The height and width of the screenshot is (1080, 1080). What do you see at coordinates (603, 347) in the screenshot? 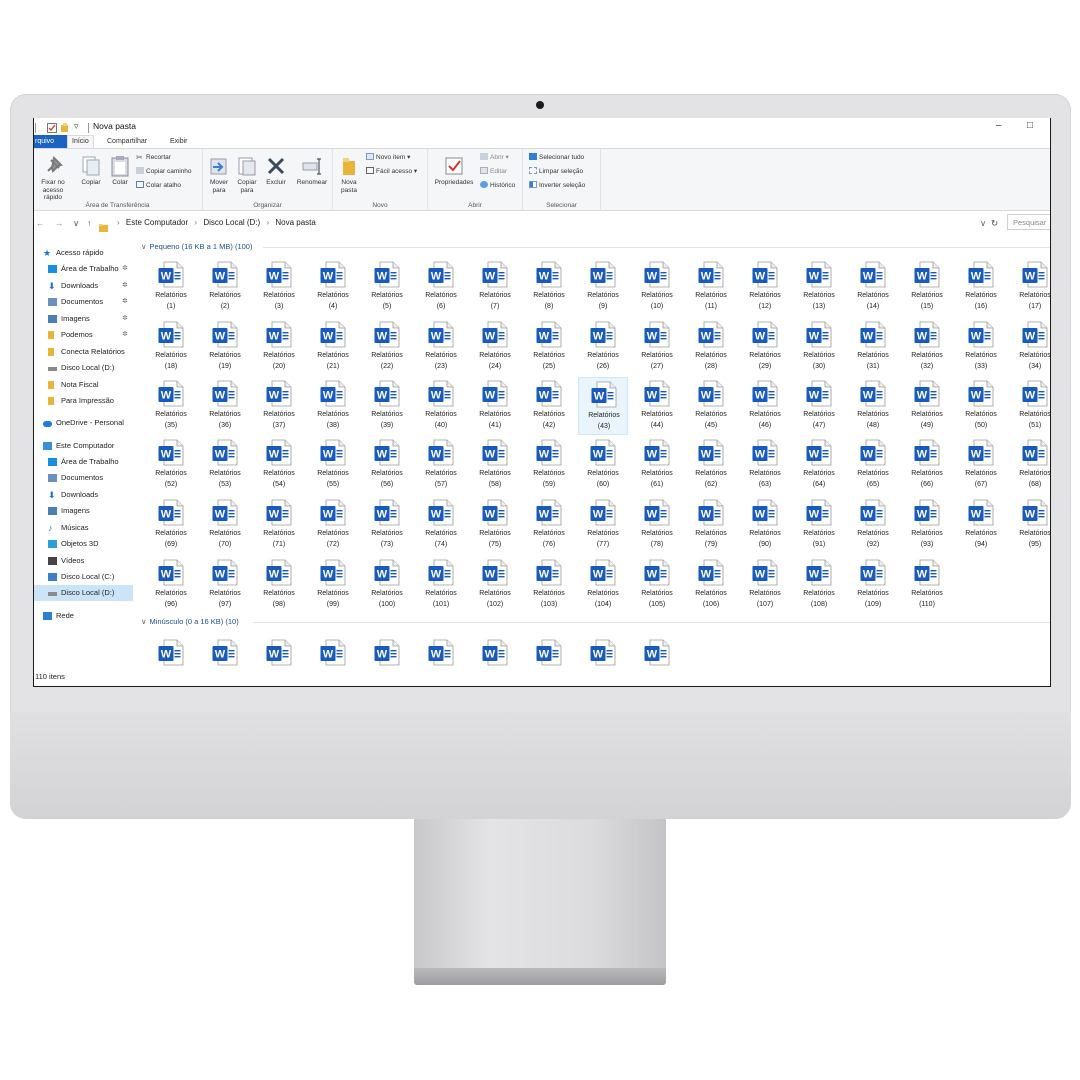
I see `file-item: W Relatórios (26)` at bounding box center [603, 347].